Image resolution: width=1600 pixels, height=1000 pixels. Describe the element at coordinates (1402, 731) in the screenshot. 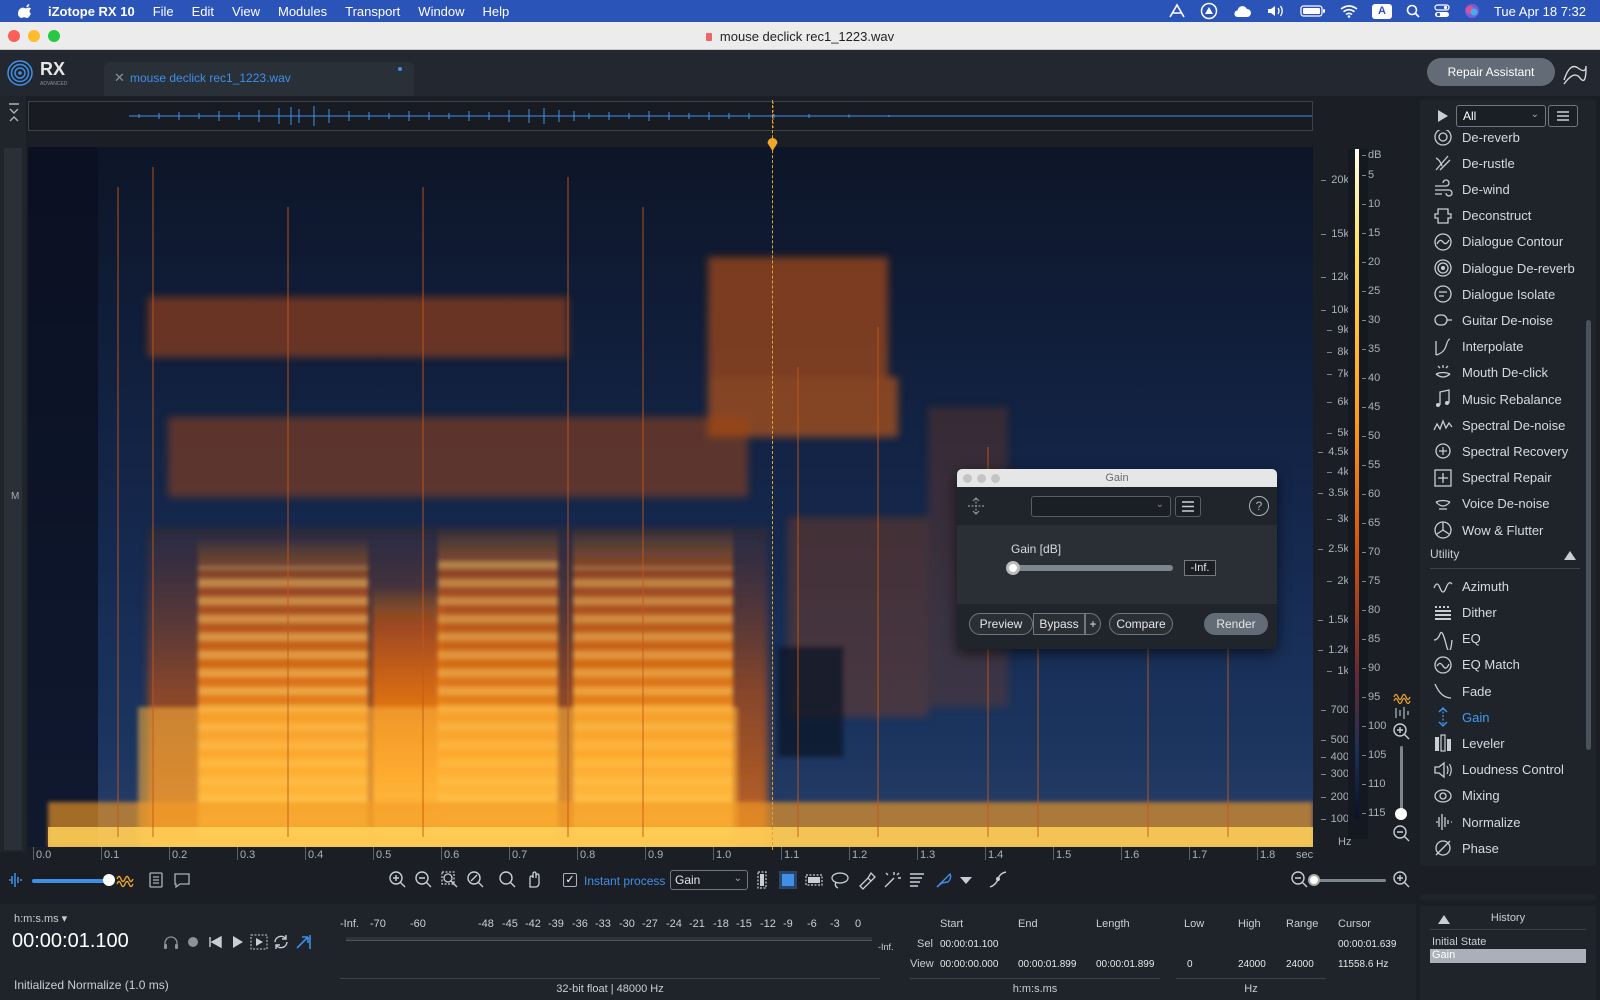

I see `zoom-in-vertical-icon` at that location.